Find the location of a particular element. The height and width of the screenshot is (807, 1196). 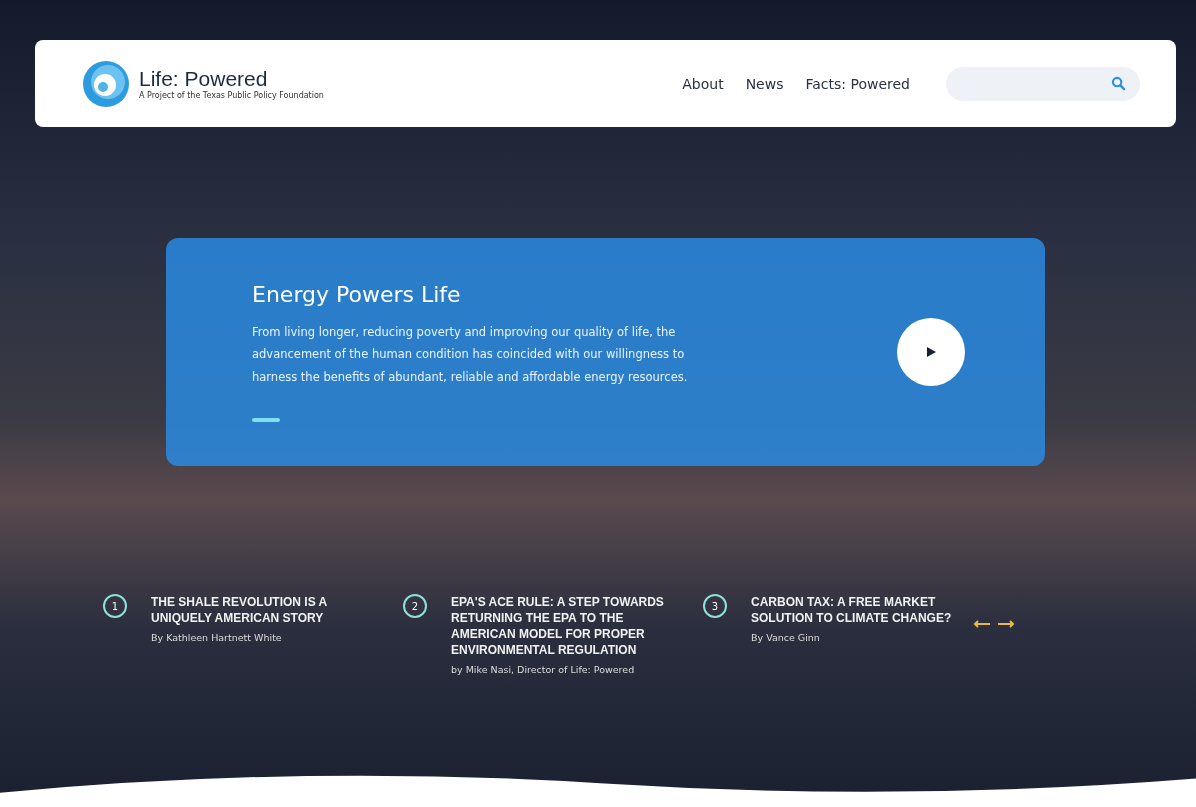

right-arrow-icon is located at coordinates (1006, 624).